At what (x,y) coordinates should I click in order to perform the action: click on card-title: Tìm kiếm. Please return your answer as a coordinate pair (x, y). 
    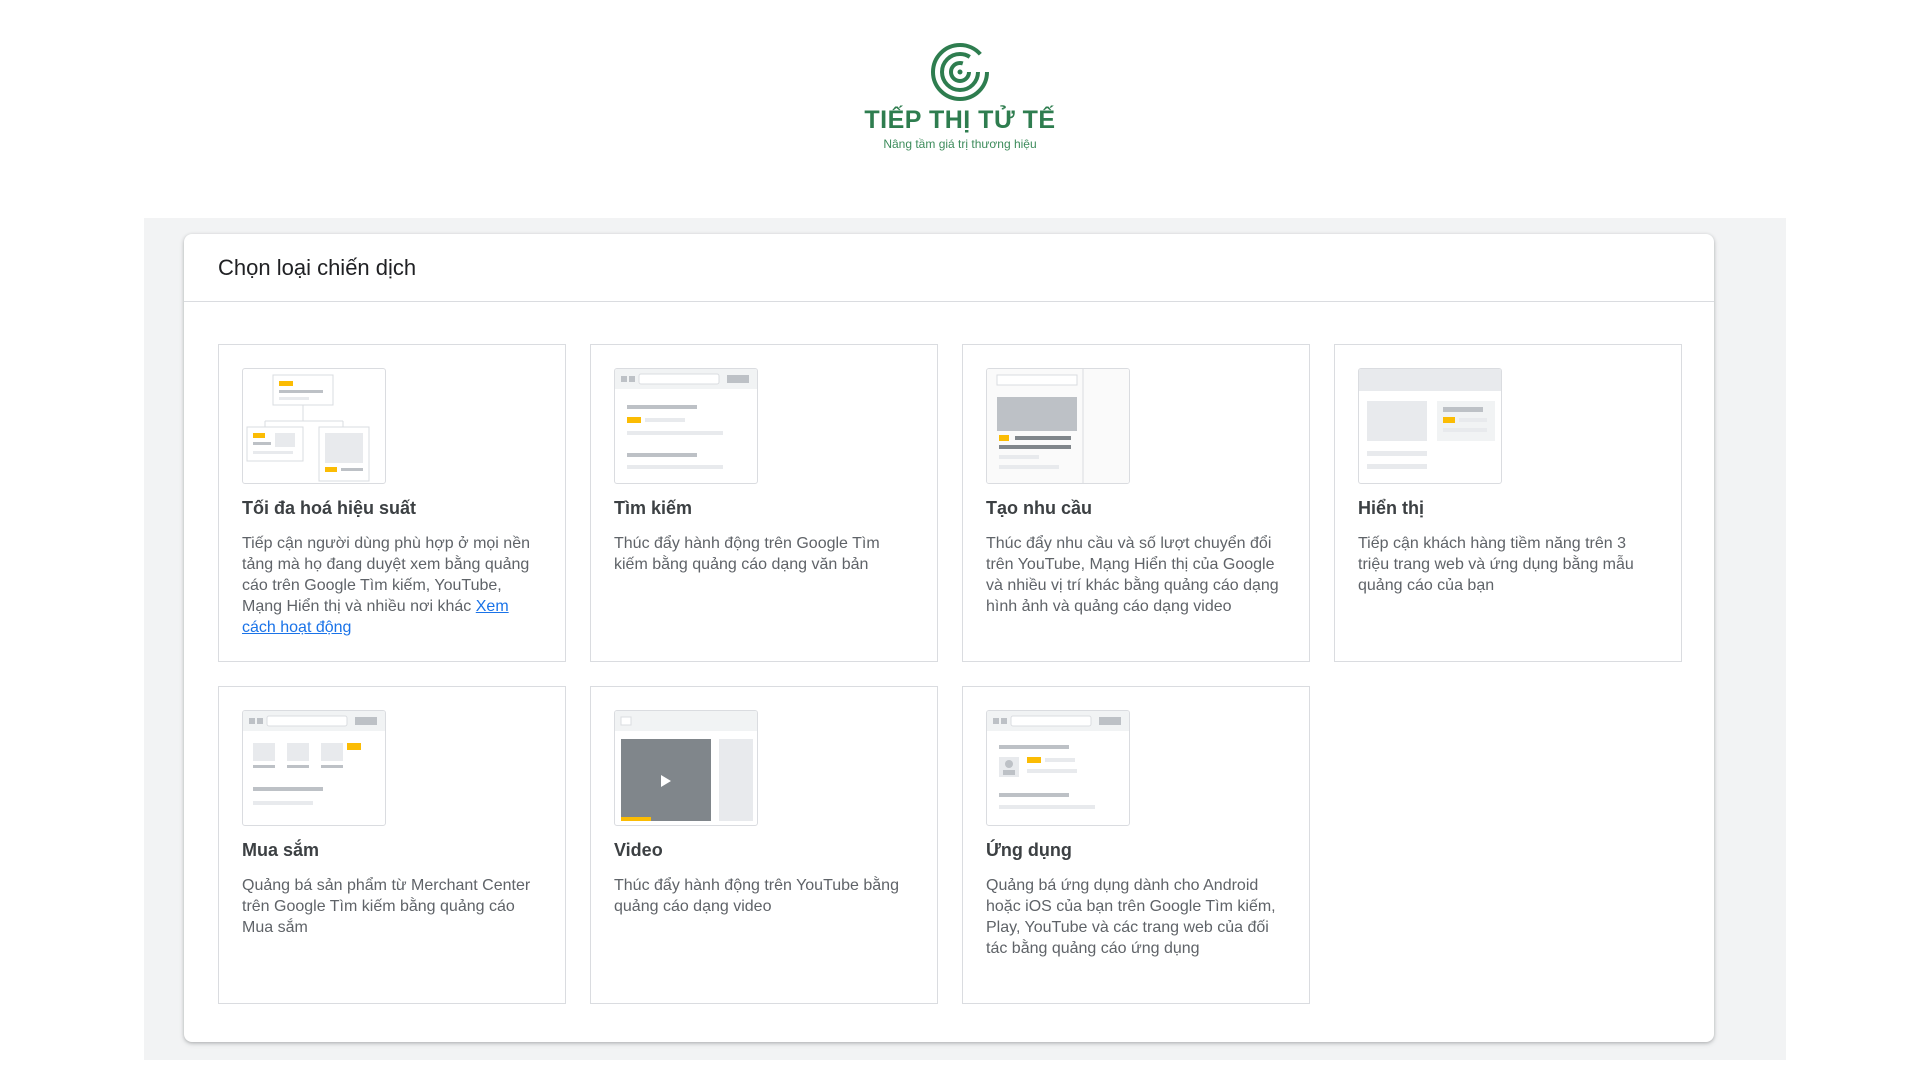
    Looking at the image, I should click on (653, 508).